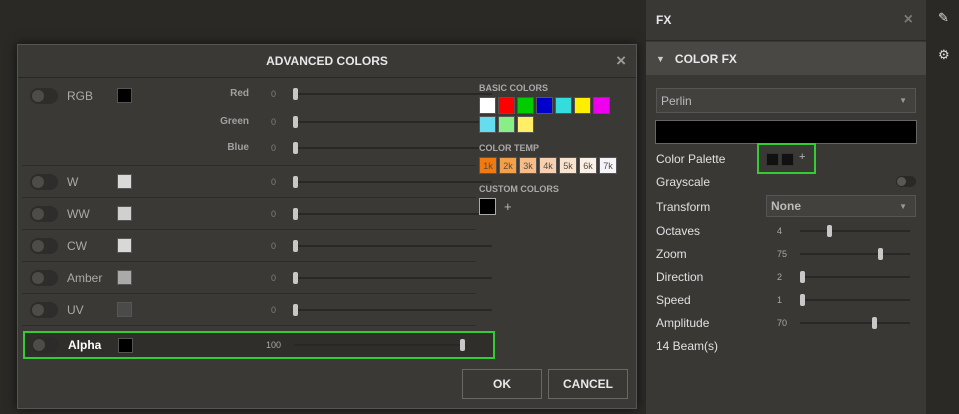  What do you see at coordinates (80, 96) in the screenshot?
I see `rgb-label: RGB` at bounding box center [80, 96].